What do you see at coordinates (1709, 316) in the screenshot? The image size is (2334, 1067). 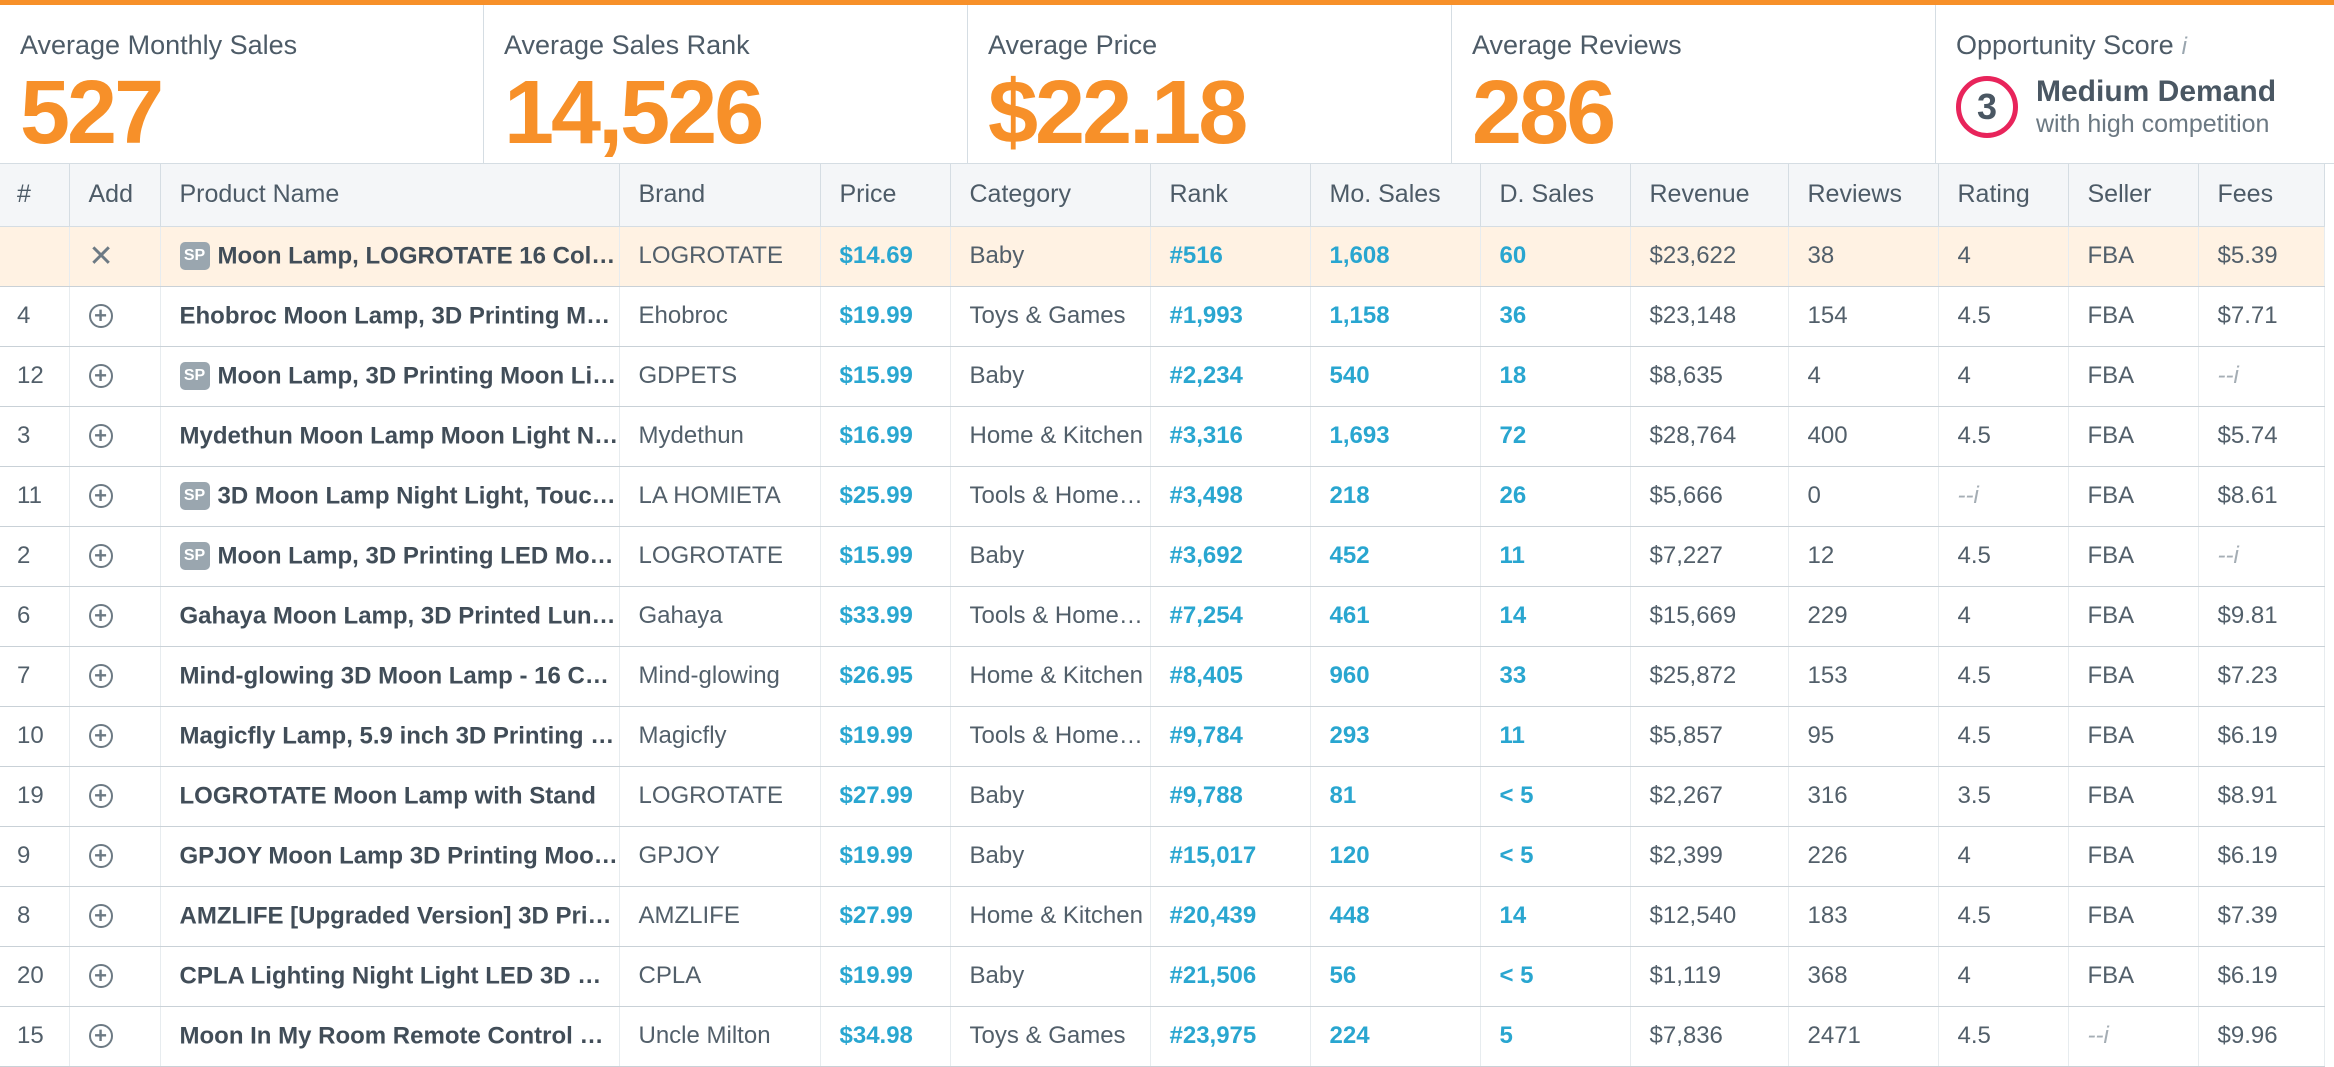 I see `revenue-cell: $23,148` at bounding box center [1709, 316].